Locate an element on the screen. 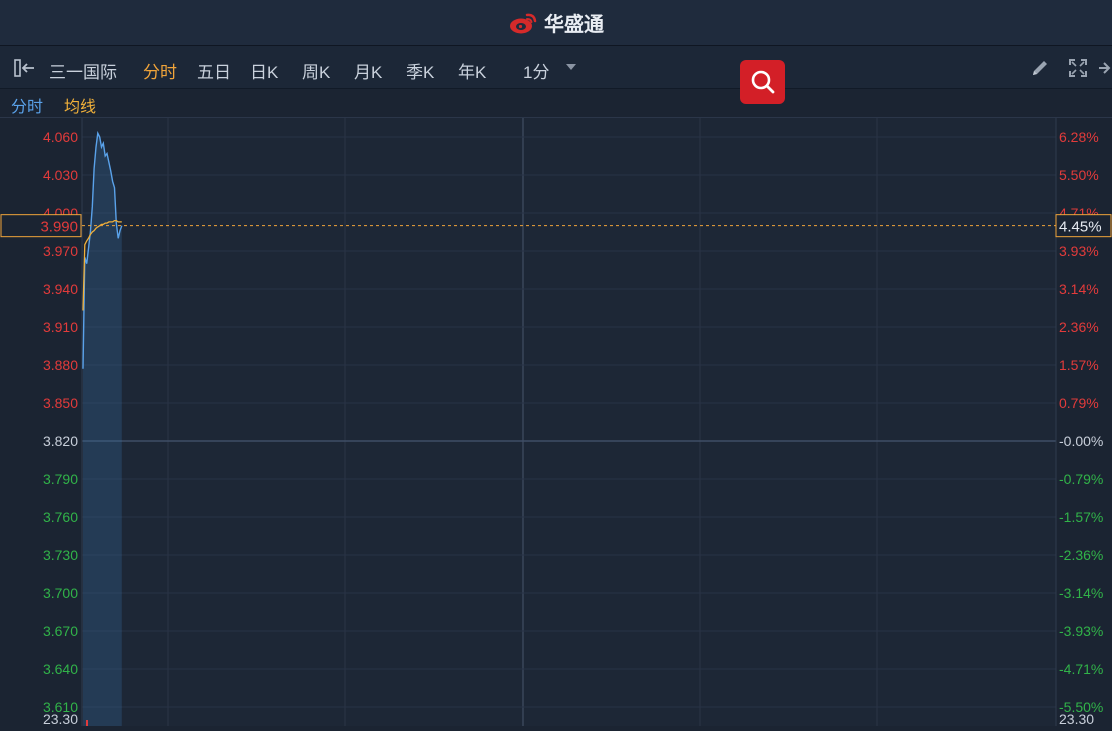 The height and width of the screenshot is (731, 1112). price-tick-label: 3.880 is located at coordinates (60, 365).